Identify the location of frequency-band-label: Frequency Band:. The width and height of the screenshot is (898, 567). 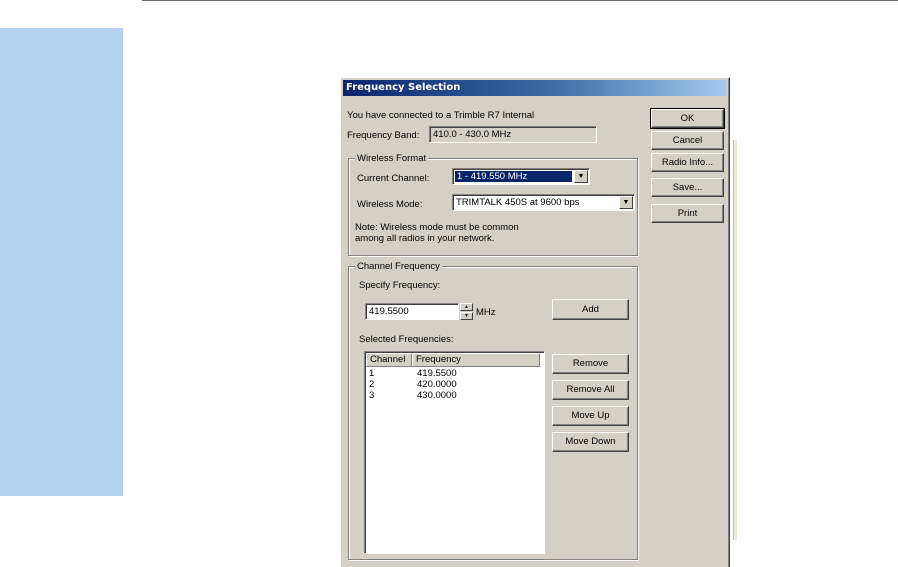
(383, 135).